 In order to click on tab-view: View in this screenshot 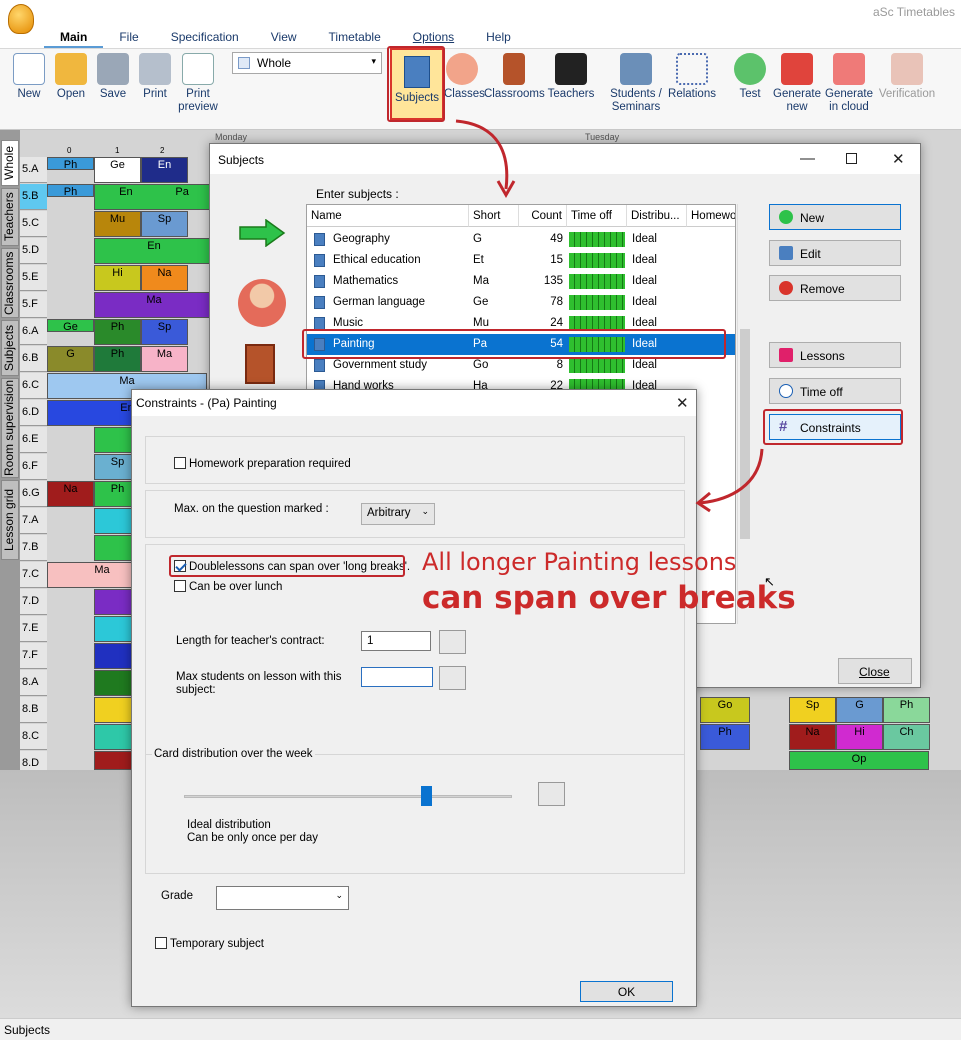, I will do `click(284, 38)`.